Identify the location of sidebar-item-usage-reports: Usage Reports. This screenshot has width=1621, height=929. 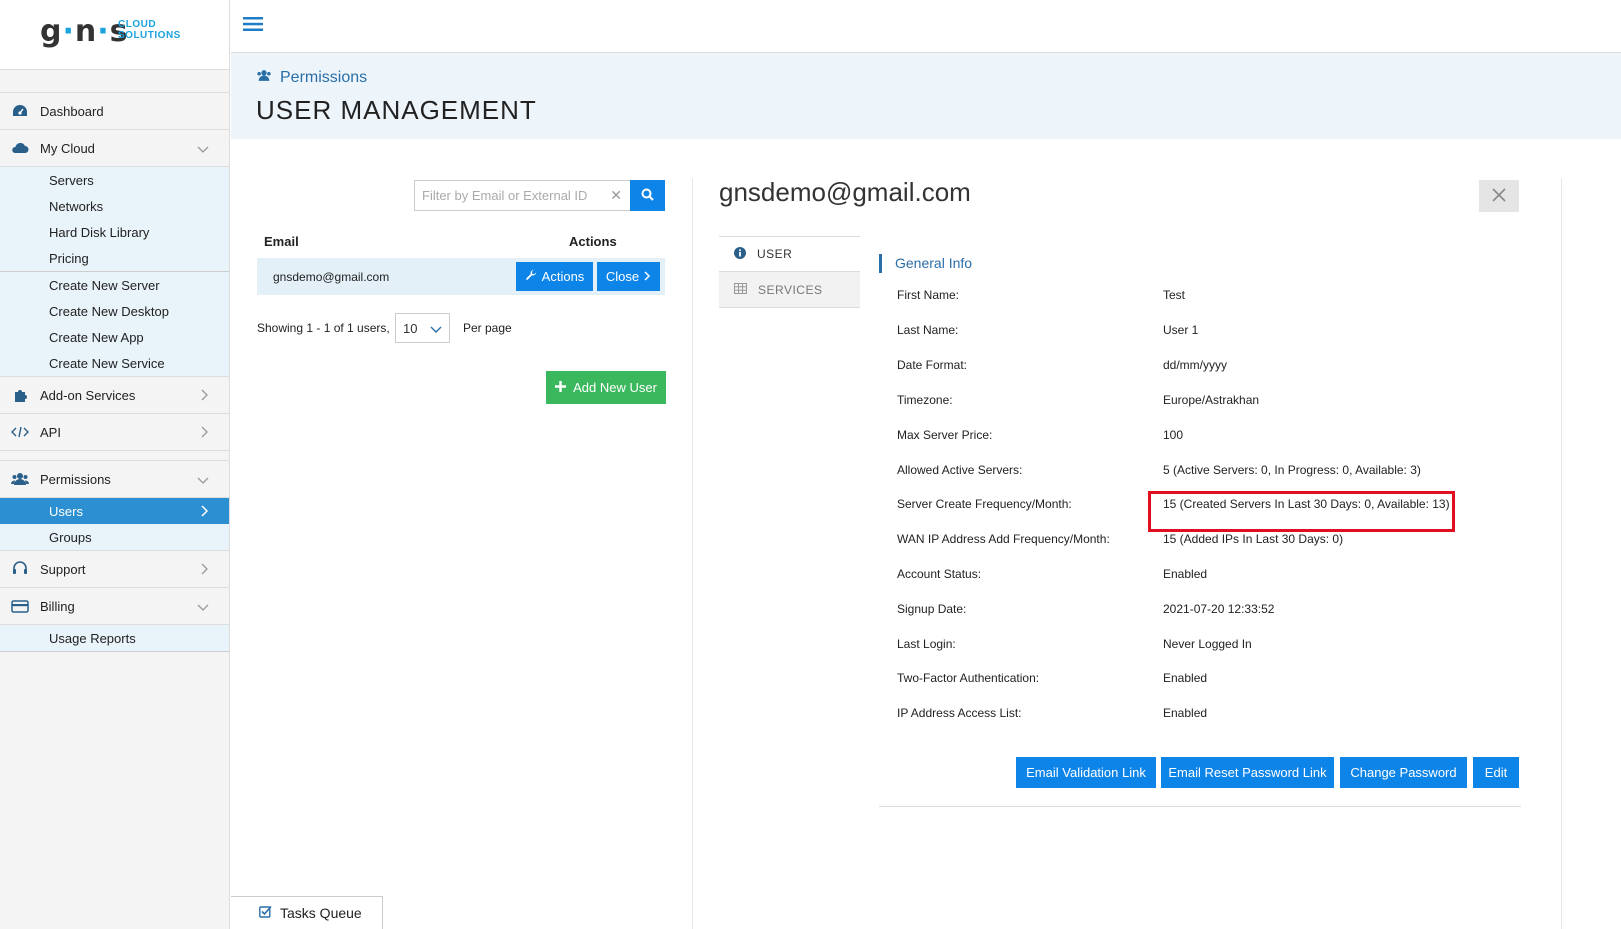
(114, 638).